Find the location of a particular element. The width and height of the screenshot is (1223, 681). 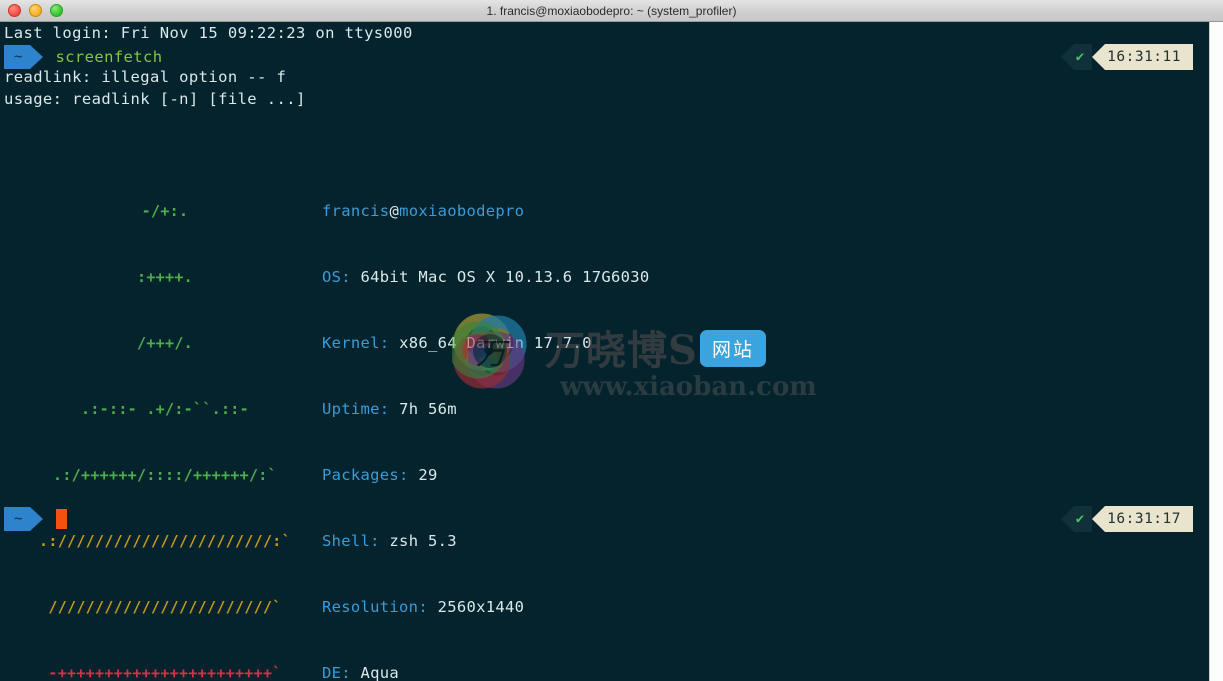

sysinfo-row-os: OS: 64bit Mac OS X 10.13.6 17G6030 is located at coordinates (495, 277).